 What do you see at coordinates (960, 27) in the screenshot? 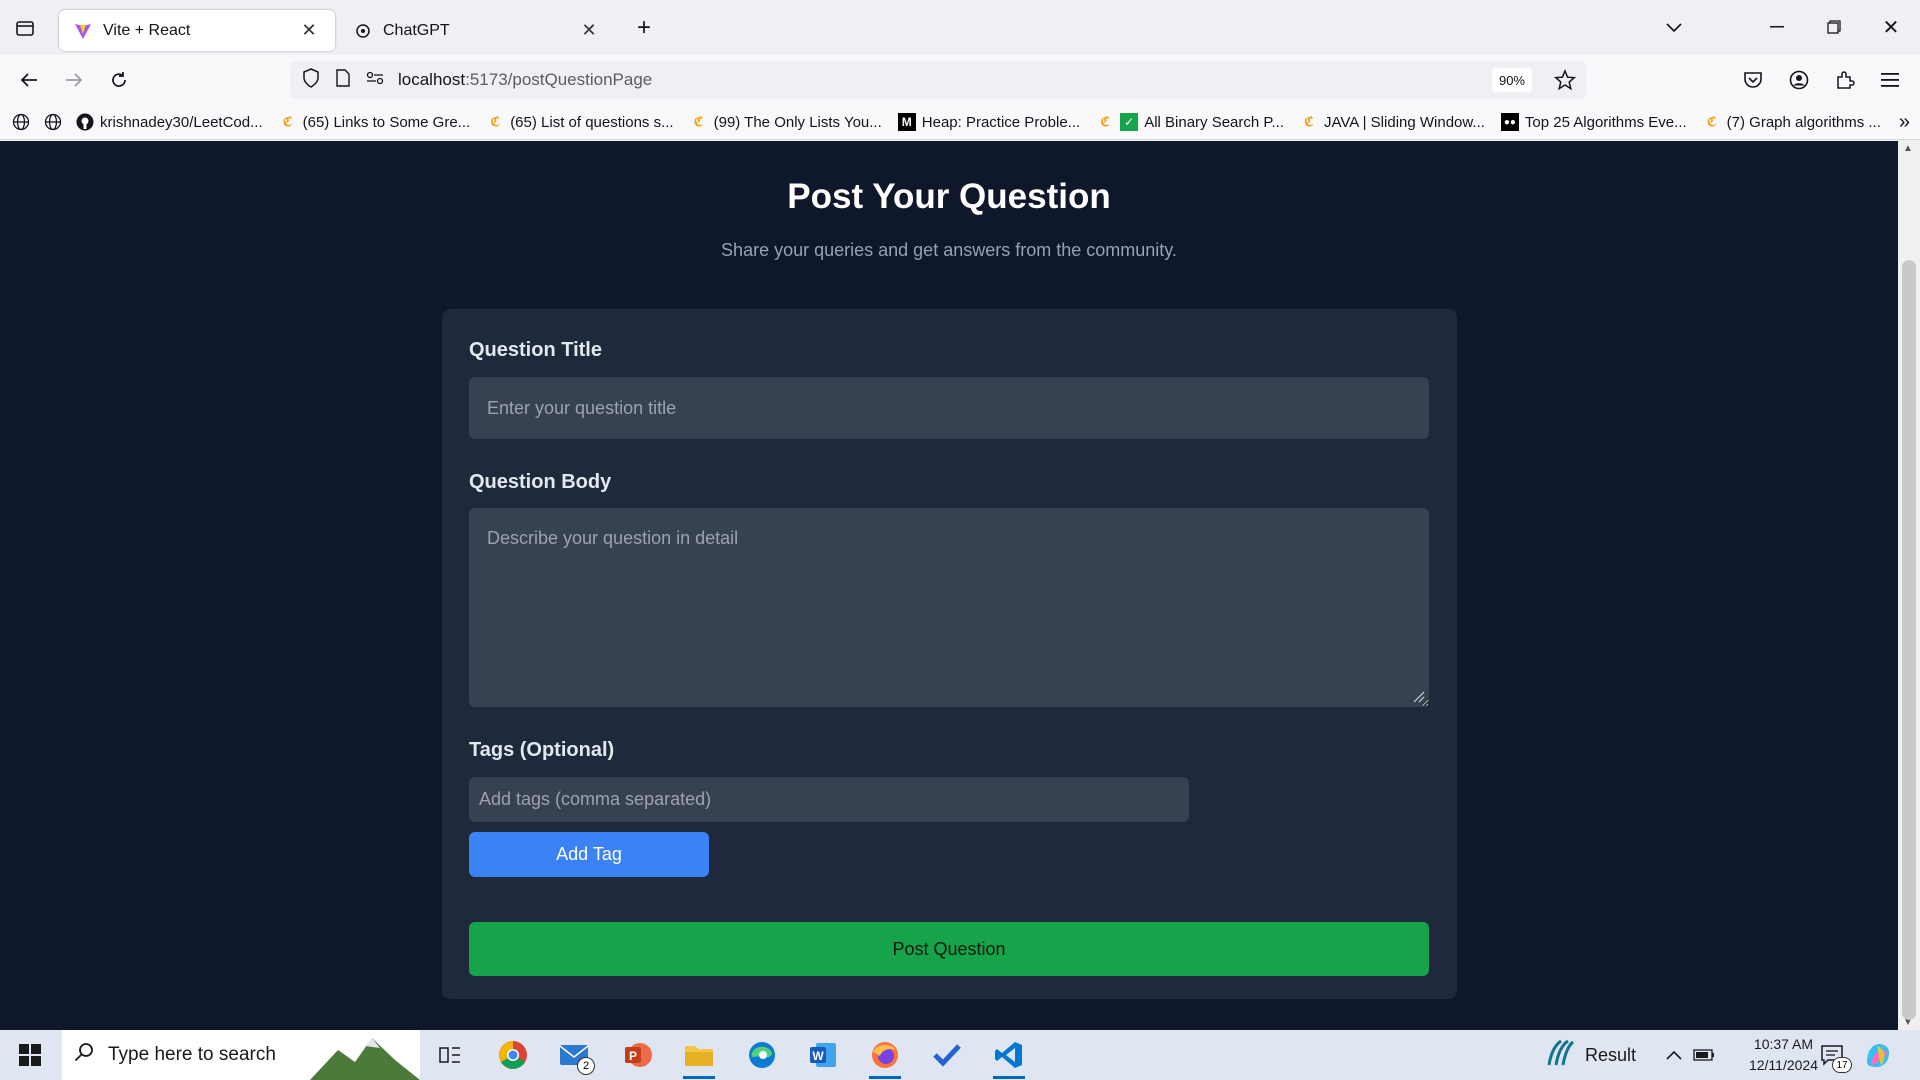
I see `tab-strip: Vite + React ✕ ChatGPT ✕ + ✕` at bounding box center [960, 27].